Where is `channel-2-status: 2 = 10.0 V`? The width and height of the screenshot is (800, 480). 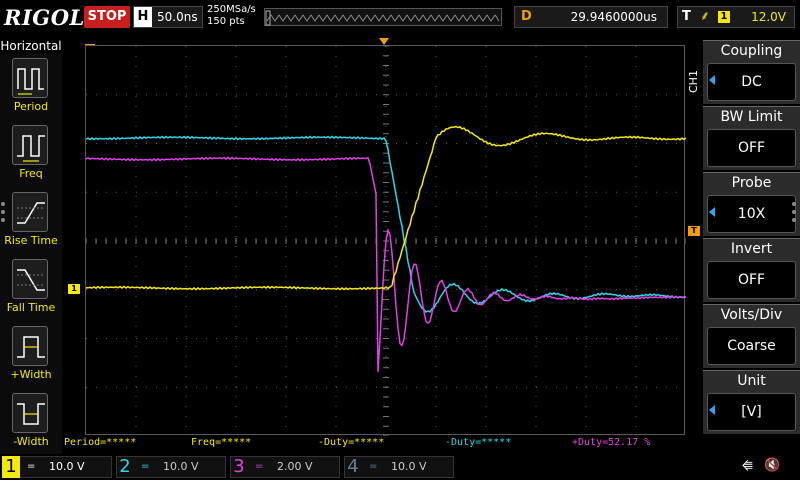 channel-2-status: 2 = 10.0 V is located at coordinates (171, 467).